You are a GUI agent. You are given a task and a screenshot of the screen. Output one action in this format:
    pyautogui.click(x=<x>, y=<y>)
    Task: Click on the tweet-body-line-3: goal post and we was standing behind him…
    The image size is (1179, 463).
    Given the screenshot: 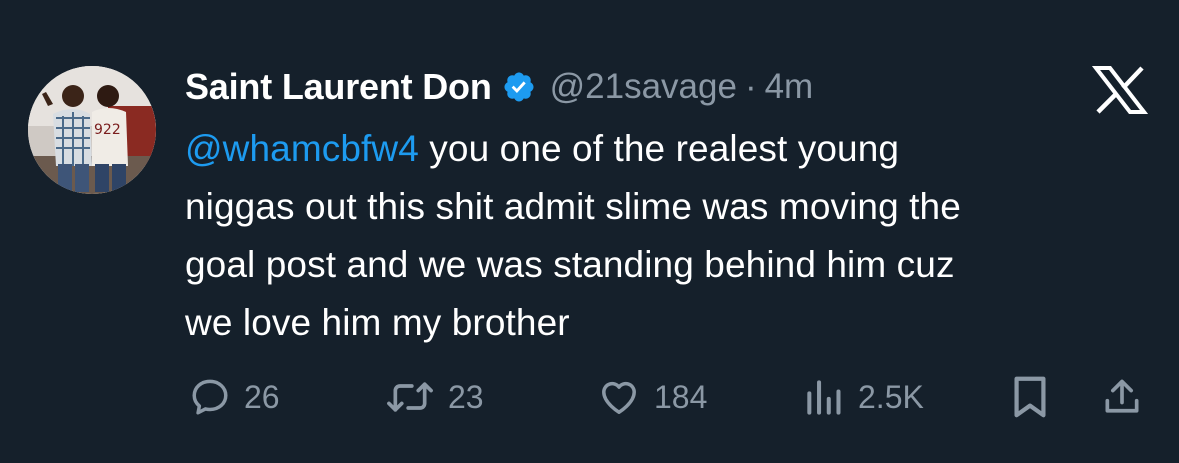 What is the action you would take?
    pyautogui.click(x=570, y=264)
    